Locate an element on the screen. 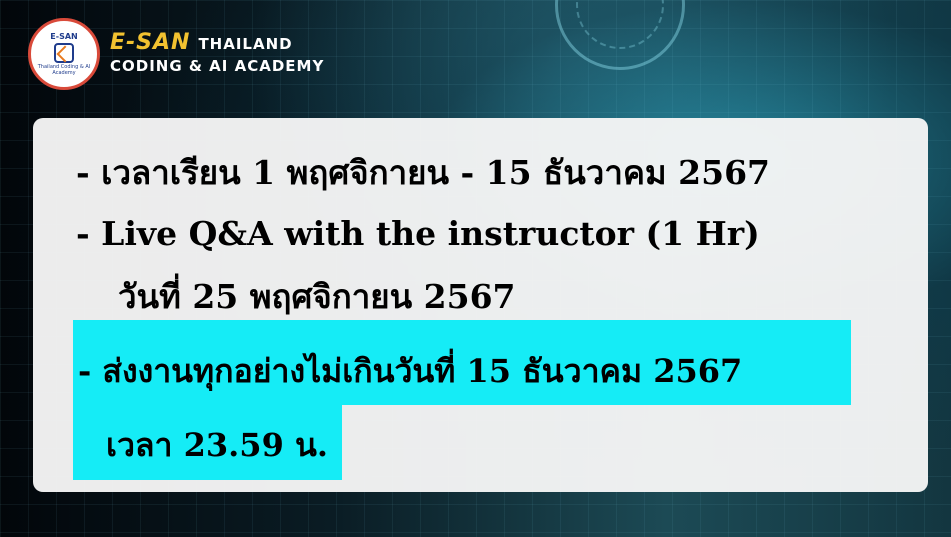 This screenshot has height=537, width=951. brand-esan: E-SAN is located at coordinates (150, 42).